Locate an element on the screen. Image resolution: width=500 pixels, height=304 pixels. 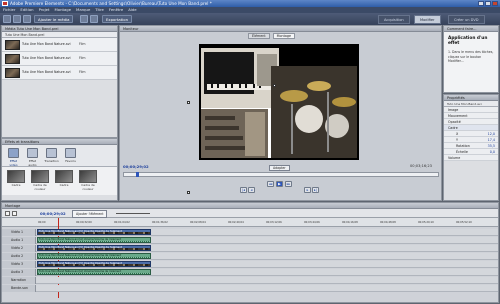
tab-audio-effects: Effet audio is located at coordinates (32, 157).